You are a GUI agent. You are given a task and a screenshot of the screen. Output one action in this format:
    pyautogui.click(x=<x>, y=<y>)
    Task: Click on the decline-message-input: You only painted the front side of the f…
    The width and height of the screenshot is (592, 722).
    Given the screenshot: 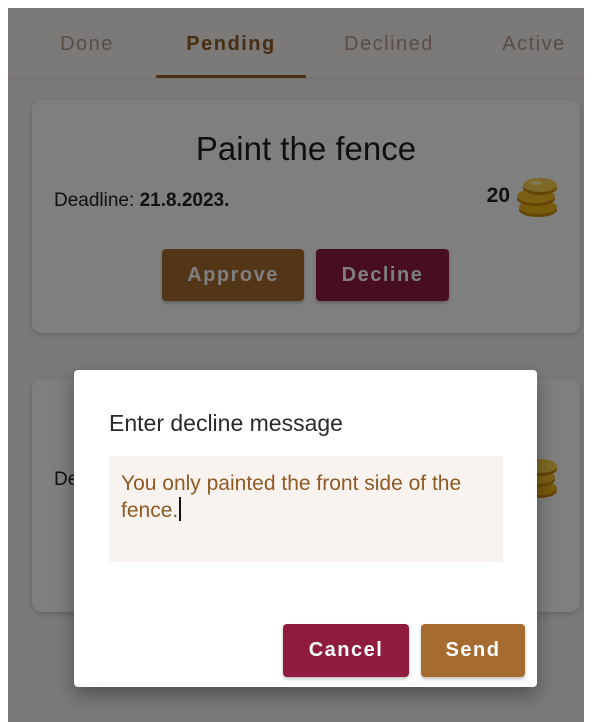 What is the action you would take?
    pyautogui.click(x=306, y=509)
    